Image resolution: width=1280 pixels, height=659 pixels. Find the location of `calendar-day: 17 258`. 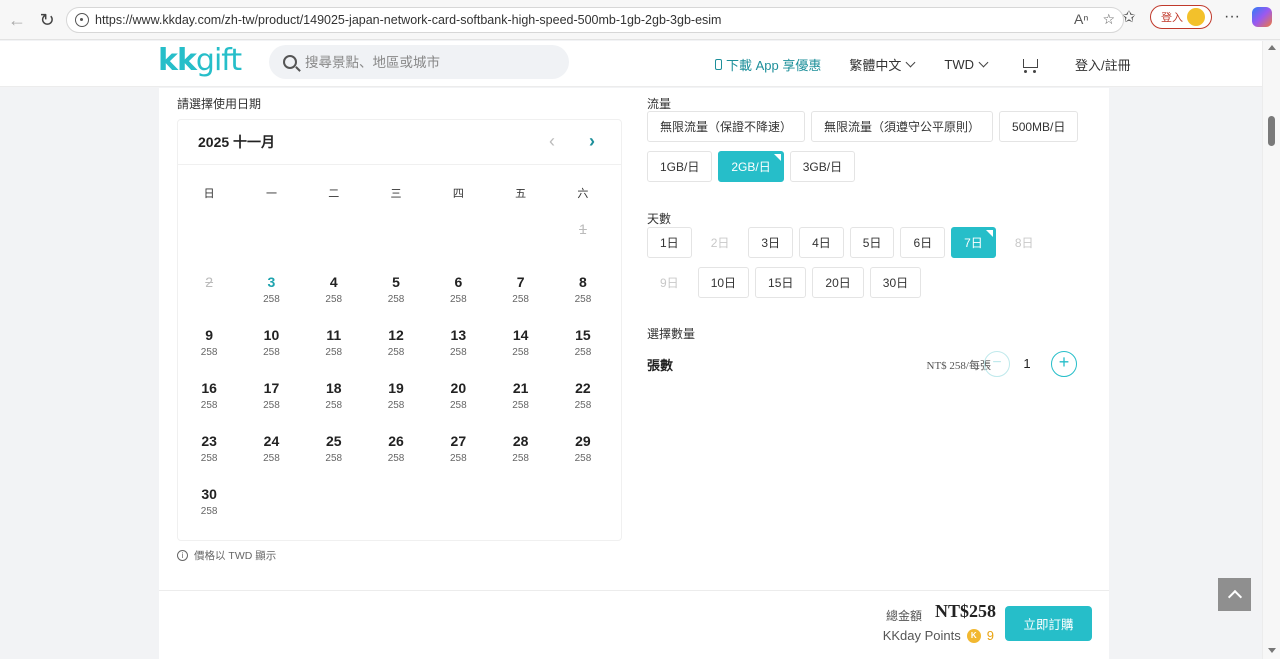

calendar-day: 17 258 is located at coordinates (271, 394).